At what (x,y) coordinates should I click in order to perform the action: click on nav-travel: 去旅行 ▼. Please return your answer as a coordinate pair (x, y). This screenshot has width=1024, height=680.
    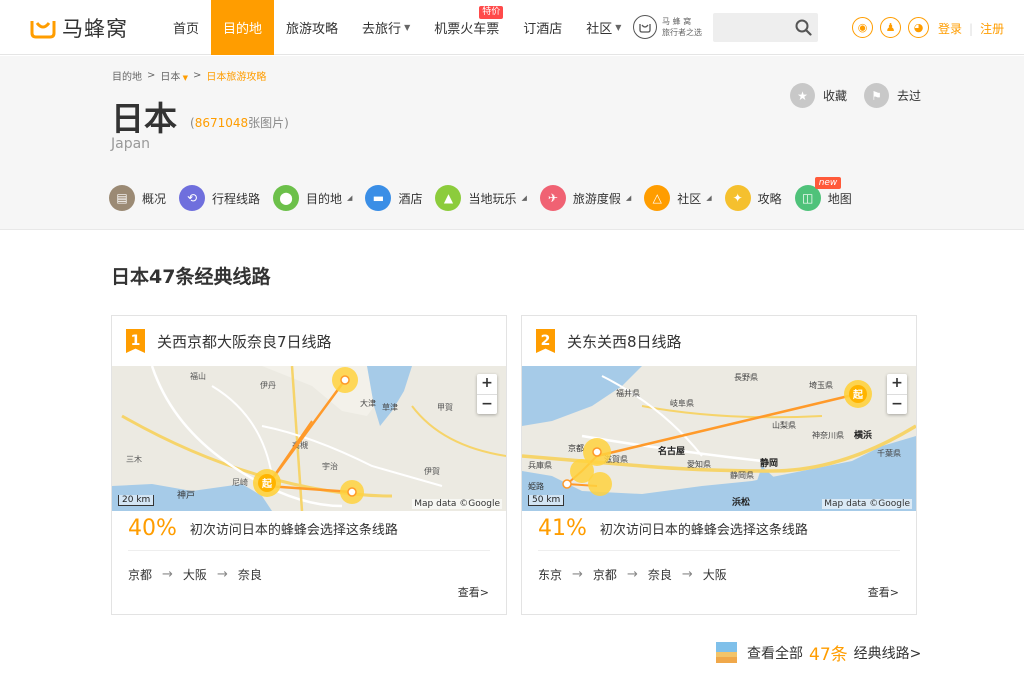
    Looking at the image, I should click on (386, 27).